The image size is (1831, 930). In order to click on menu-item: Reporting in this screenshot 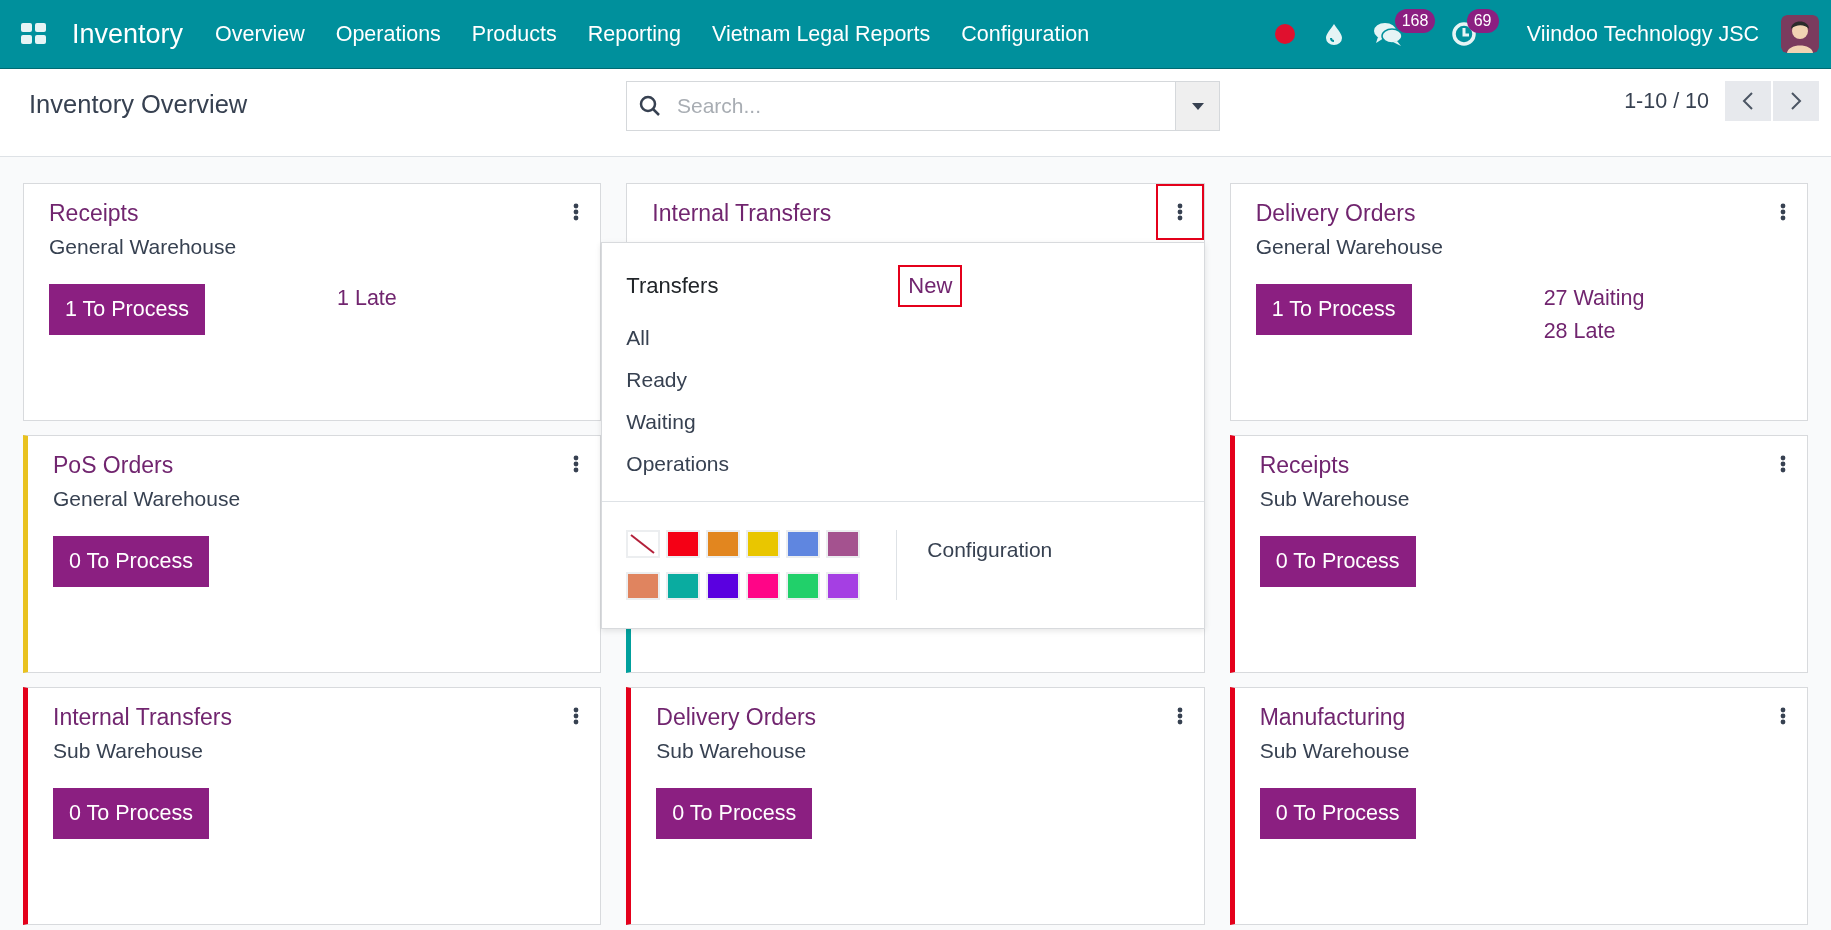, I will do `click(634, 34)`.